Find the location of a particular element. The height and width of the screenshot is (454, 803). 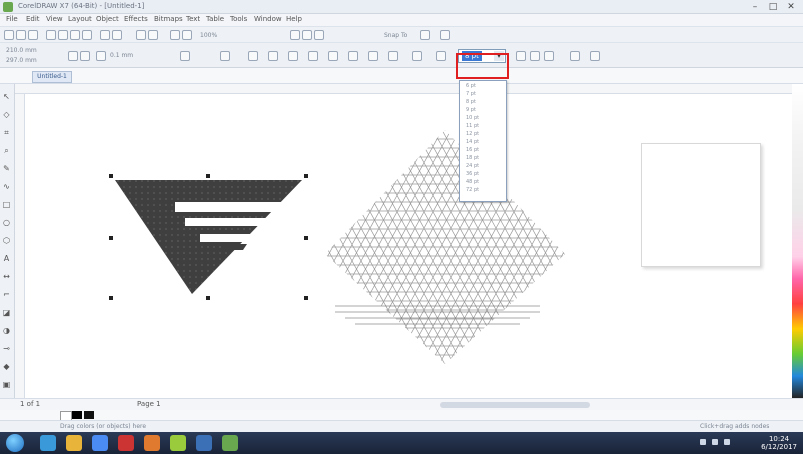

cut-icon is located at coordinates (63, 35).